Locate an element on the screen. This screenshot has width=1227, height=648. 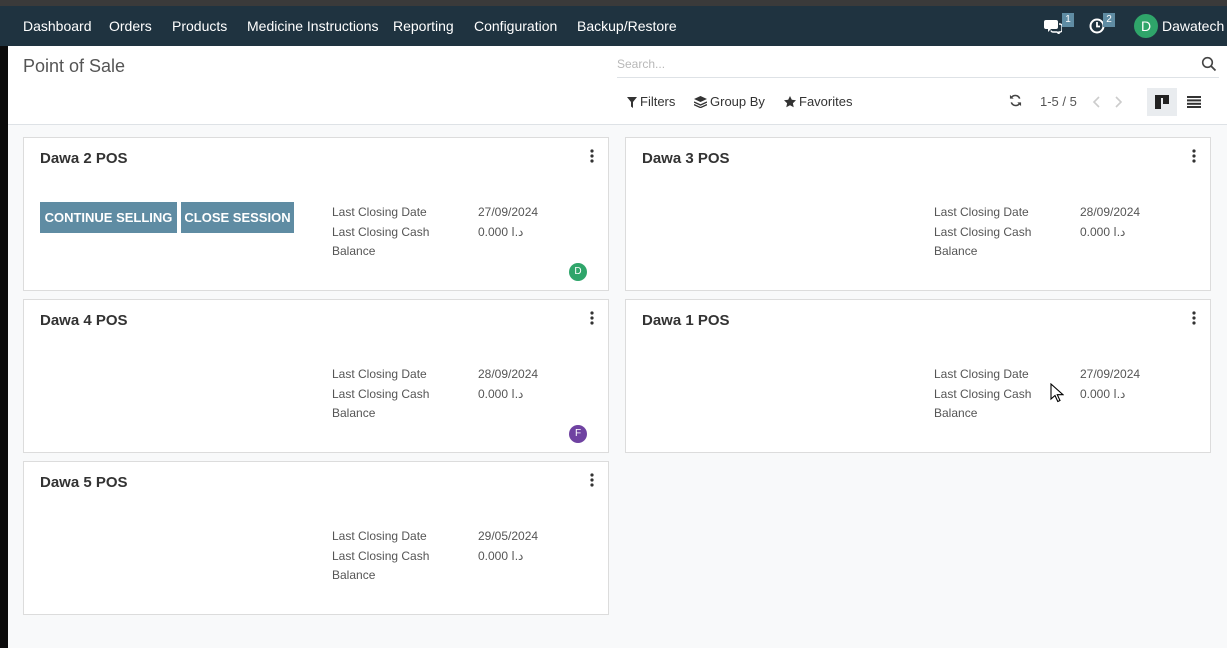
favorites-label: Favorites is located at coordinates (826, 101).